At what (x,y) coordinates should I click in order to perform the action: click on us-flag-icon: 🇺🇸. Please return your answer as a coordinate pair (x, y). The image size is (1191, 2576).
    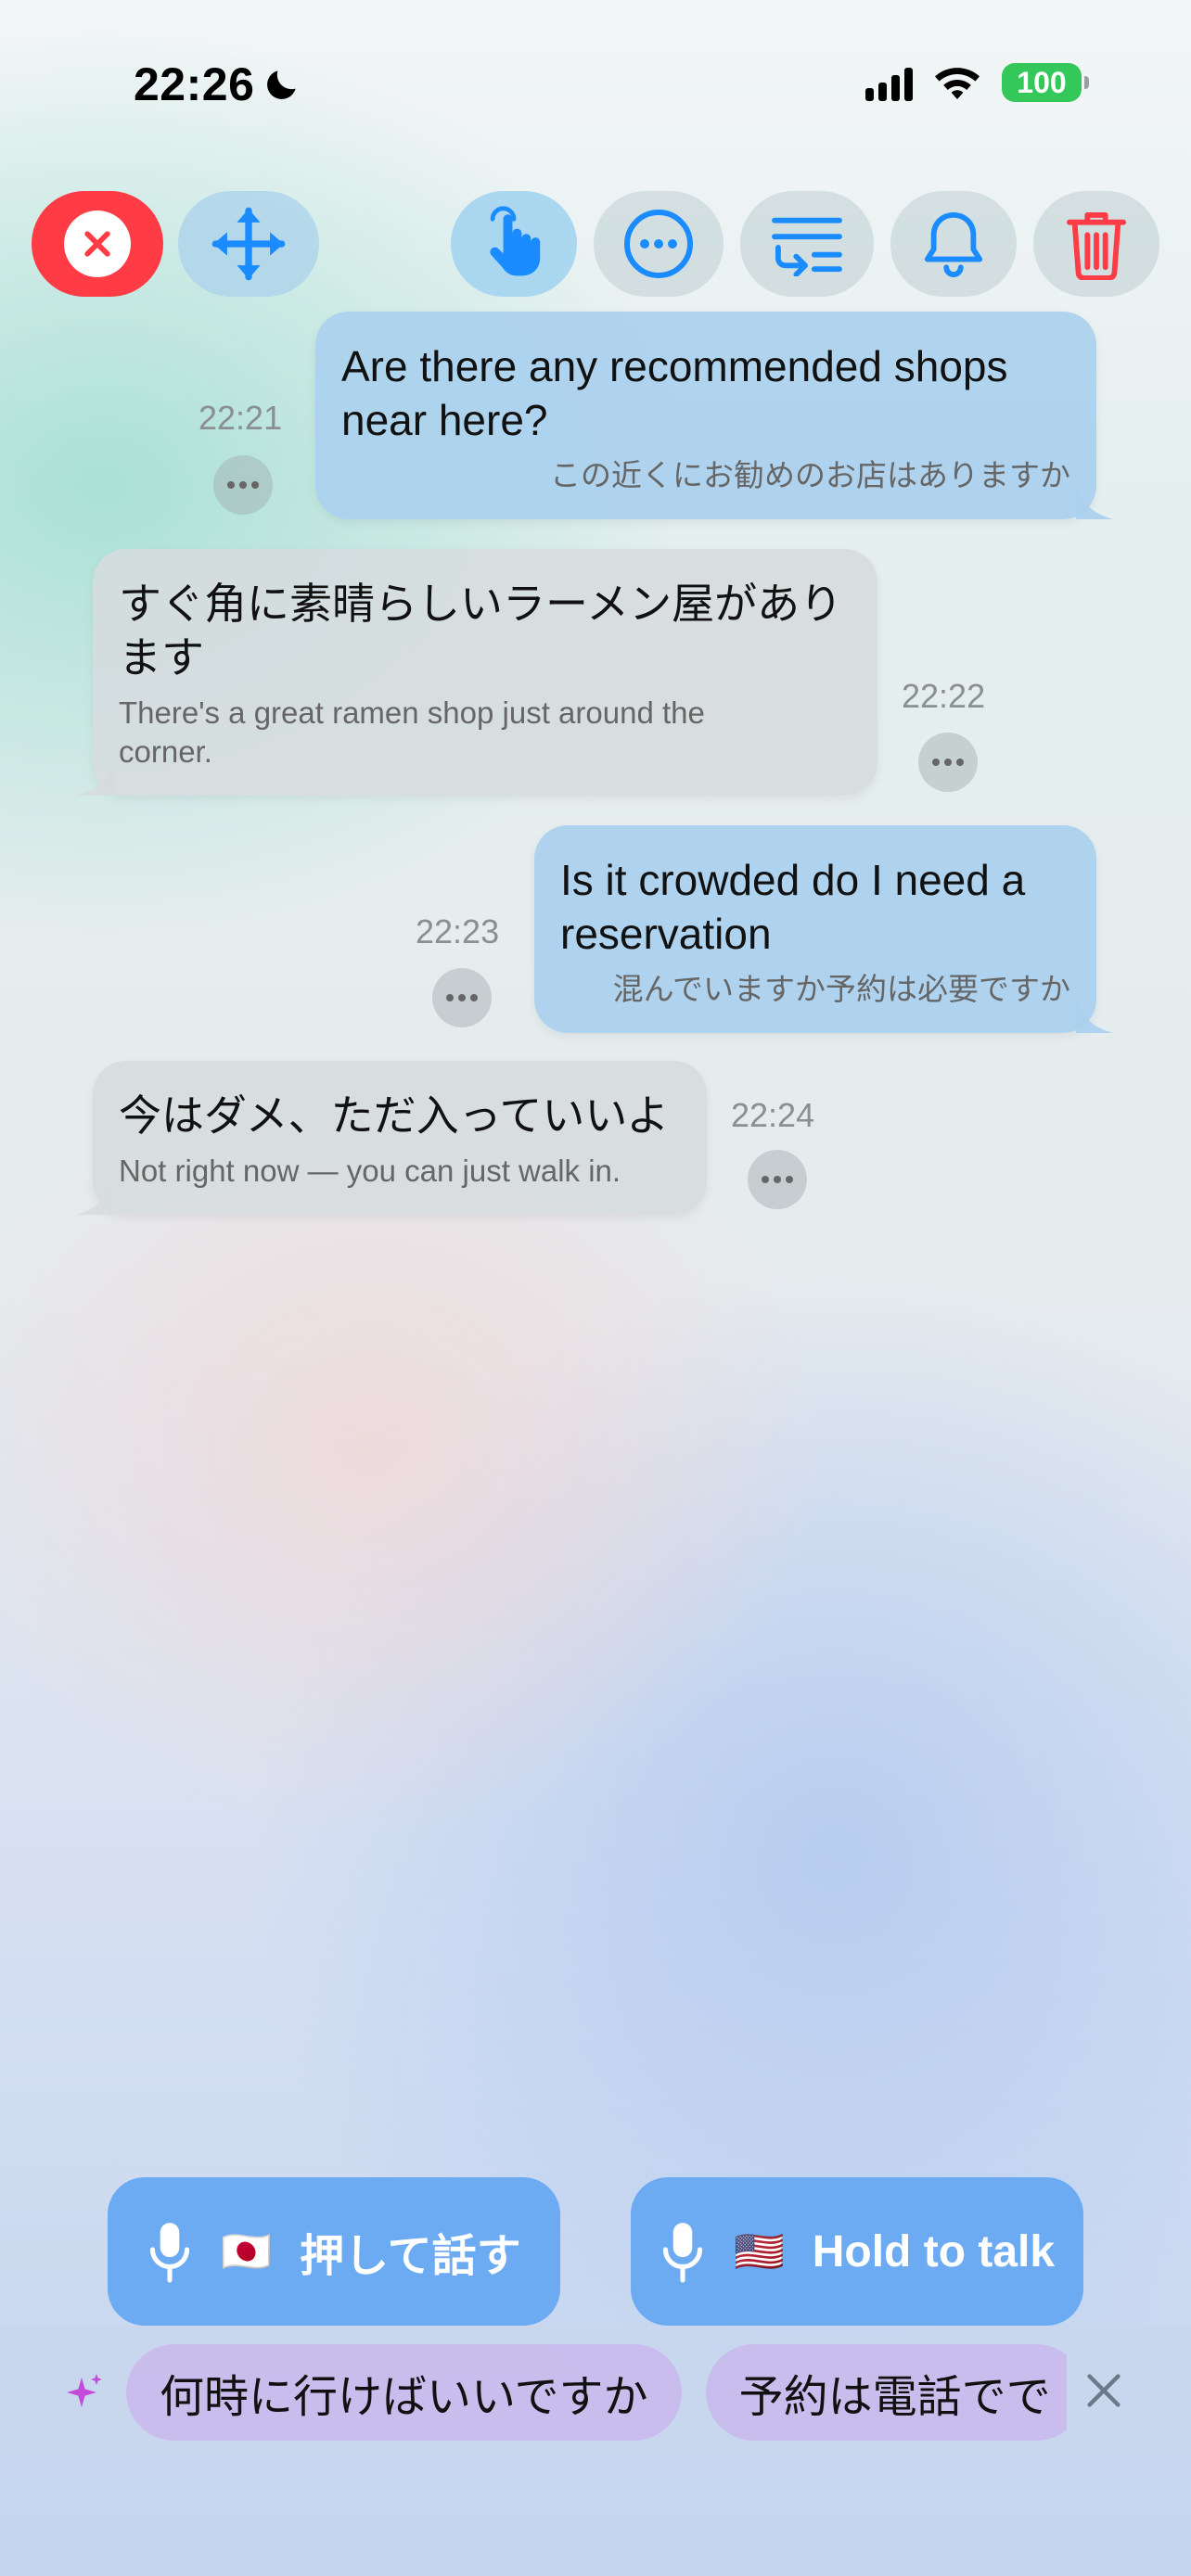
    Looking at the image, I should click on (759, 2252).